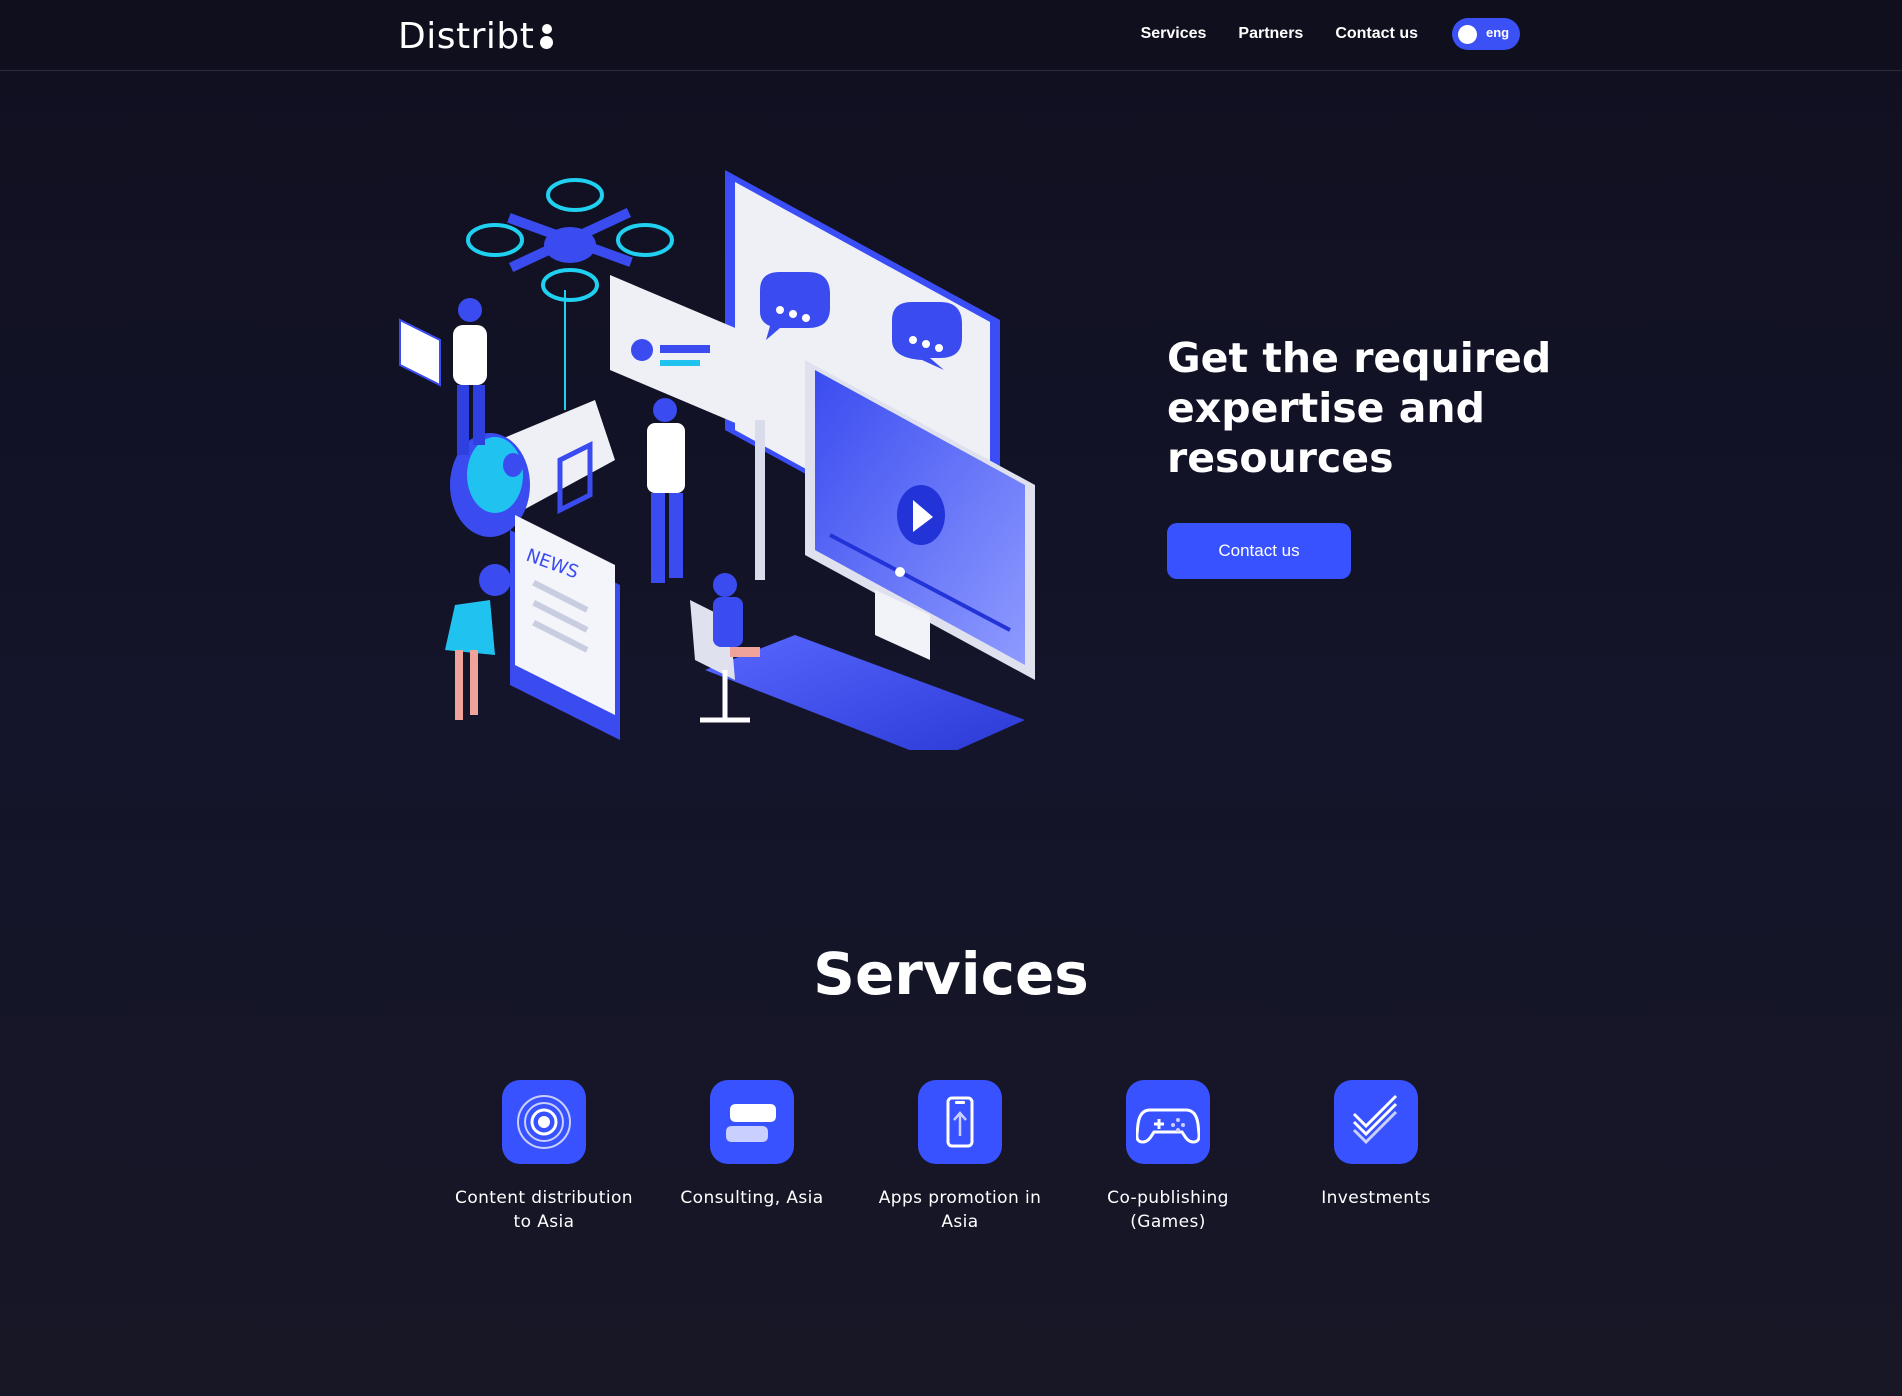  I want to click on growth-chart-icon, so click(1376, 1122).